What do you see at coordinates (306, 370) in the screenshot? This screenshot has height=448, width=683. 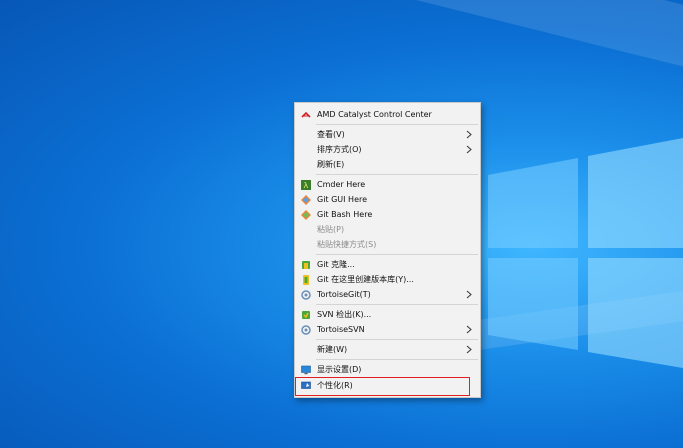 I see `display-settings-icon` at bounding box center [306, 370].